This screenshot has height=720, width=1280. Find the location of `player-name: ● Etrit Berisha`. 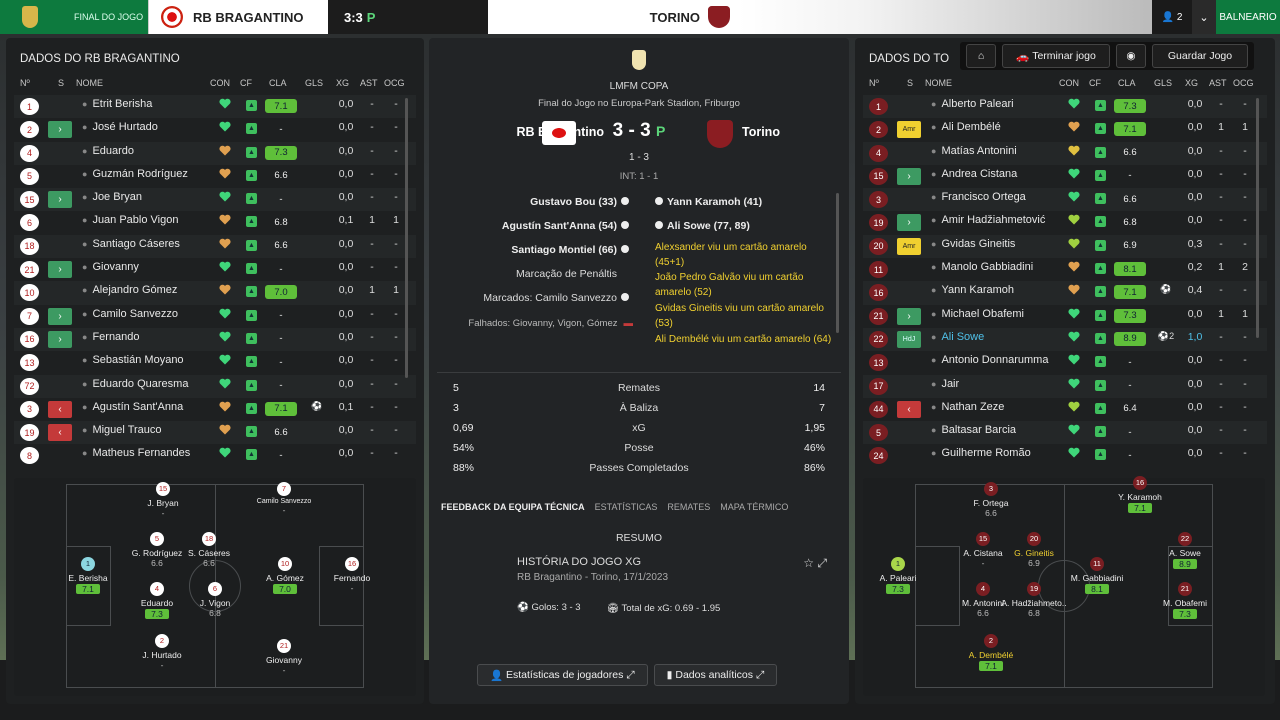

player-name: ● Etrit Berisha is located at coordinates (117, 104).